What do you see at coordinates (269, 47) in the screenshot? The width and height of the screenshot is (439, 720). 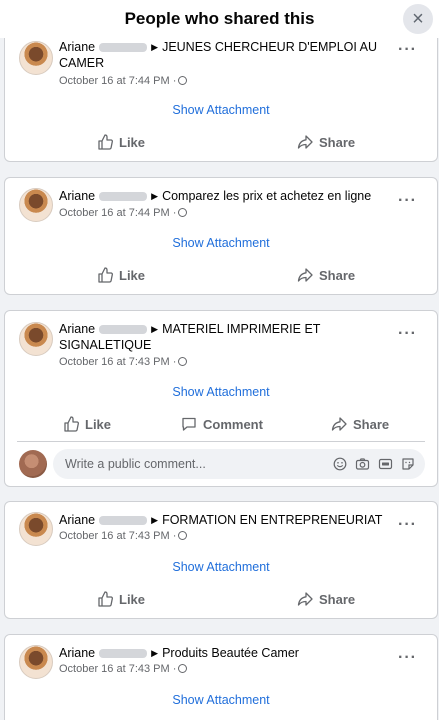 I see `group-name: JEUNES CHERCHEUR D'EMPLOI AU` at bounding box center [269, 47].